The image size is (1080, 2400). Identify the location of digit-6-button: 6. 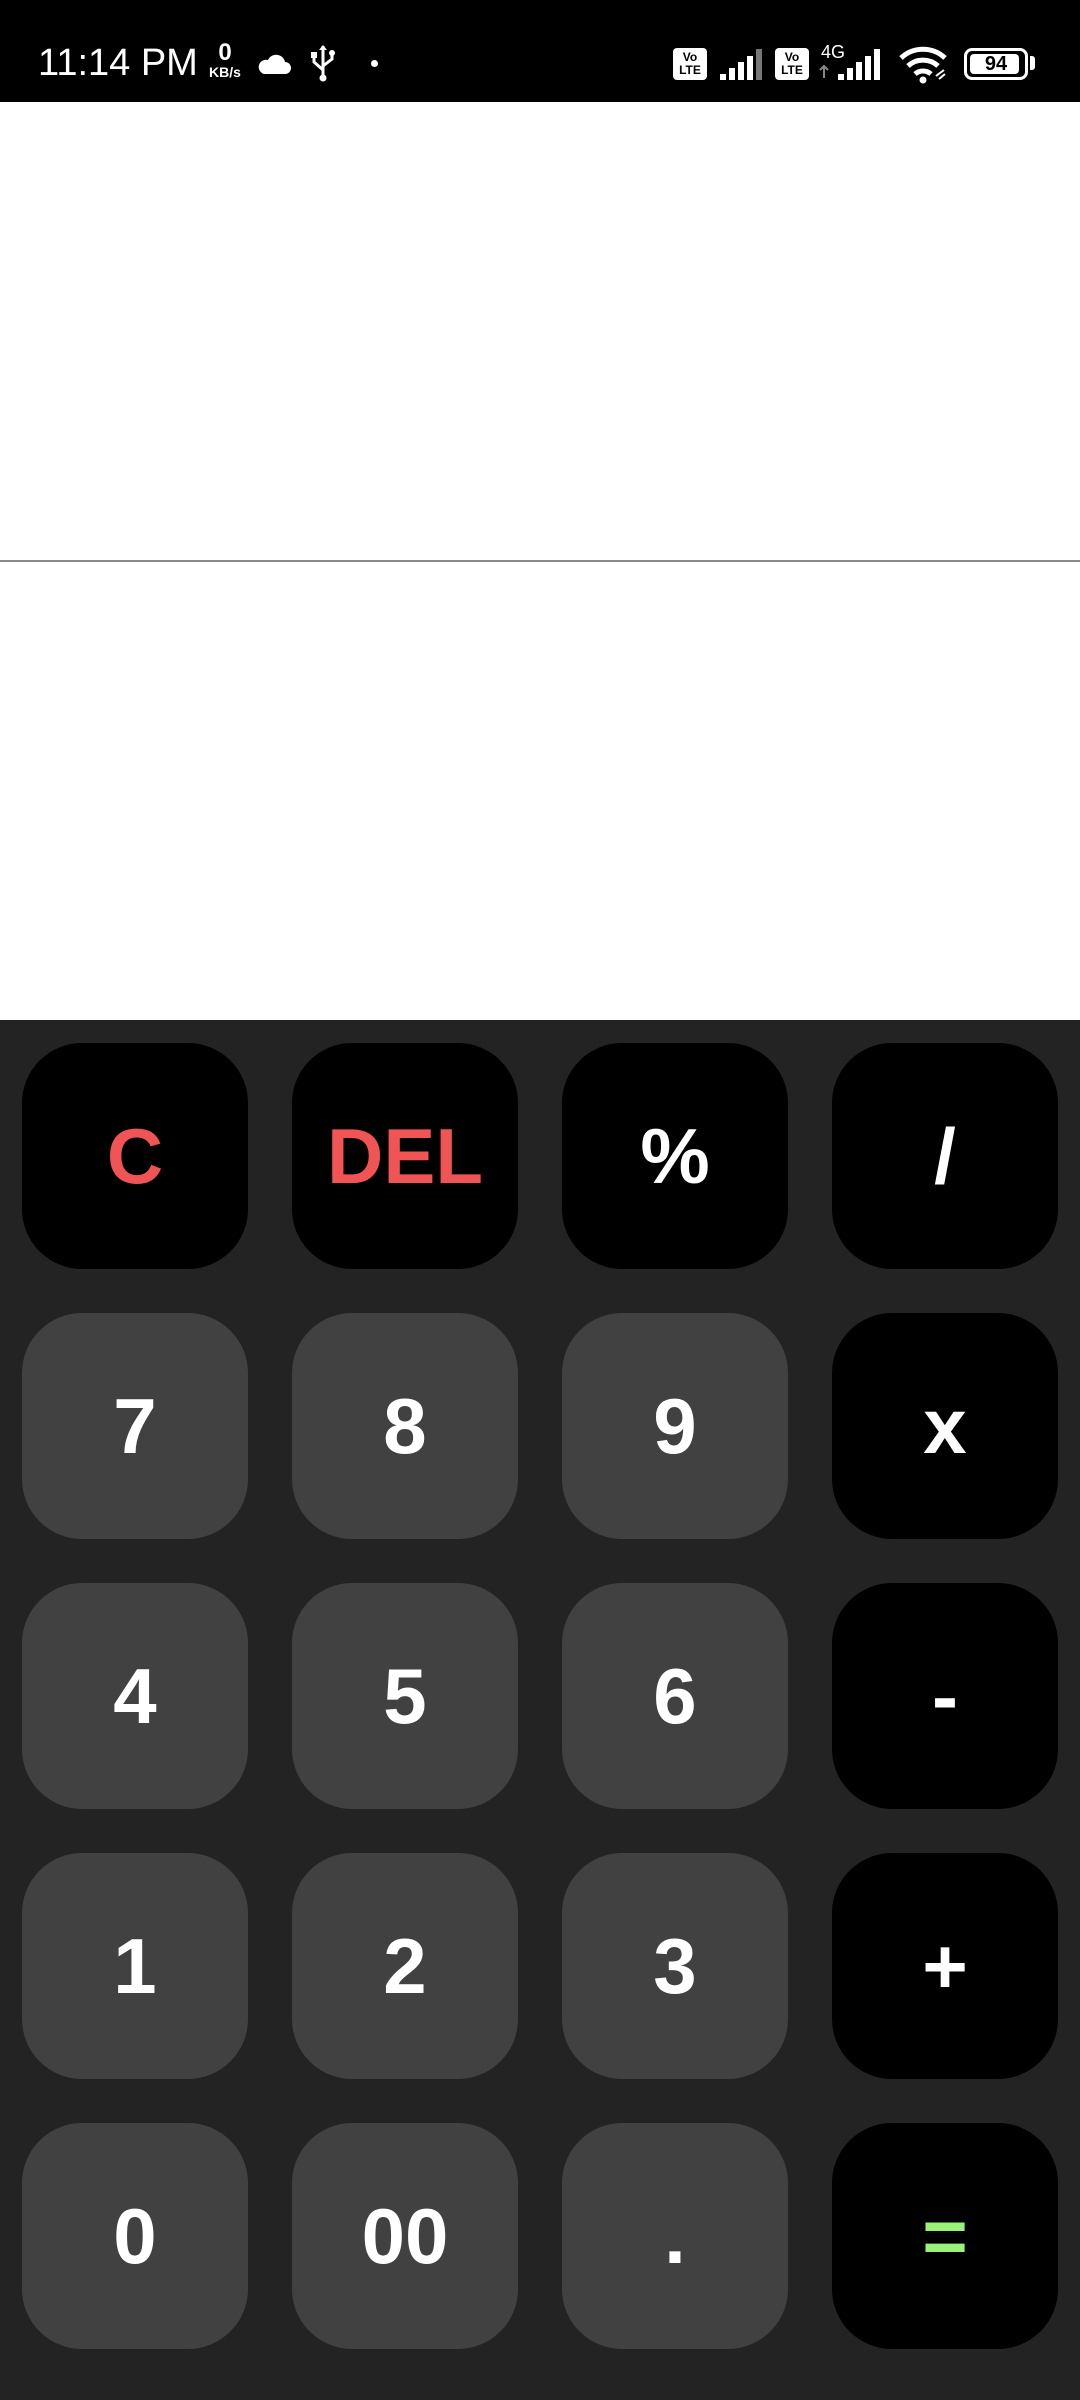
(675, 1696).